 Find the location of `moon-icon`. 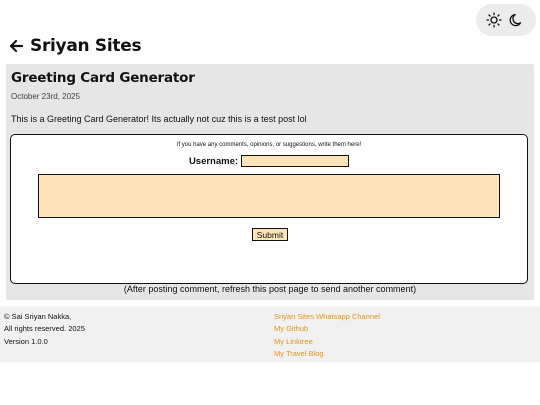

moon-icon is located at coordinates (517, 20).